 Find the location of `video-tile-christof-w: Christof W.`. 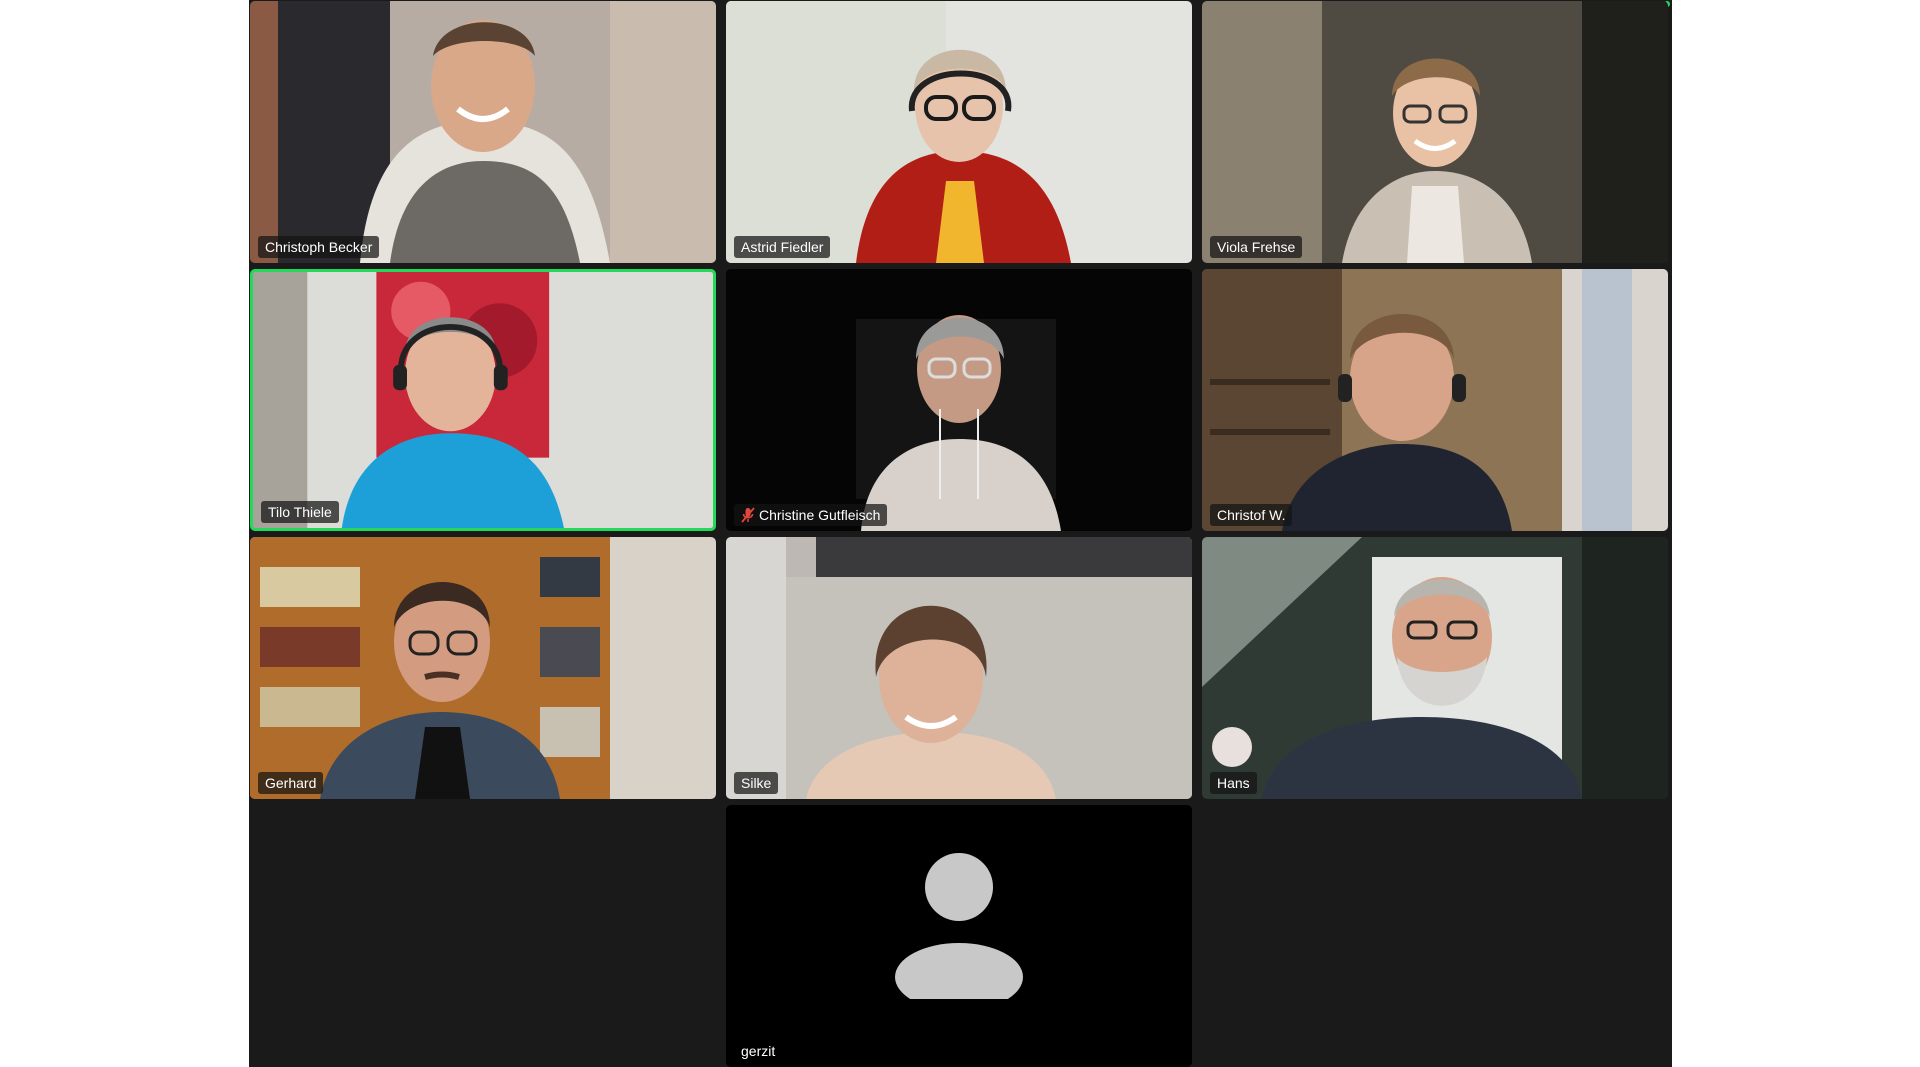

video-tile-christof-w: Christof W. is located at coordinates (1435, 400).